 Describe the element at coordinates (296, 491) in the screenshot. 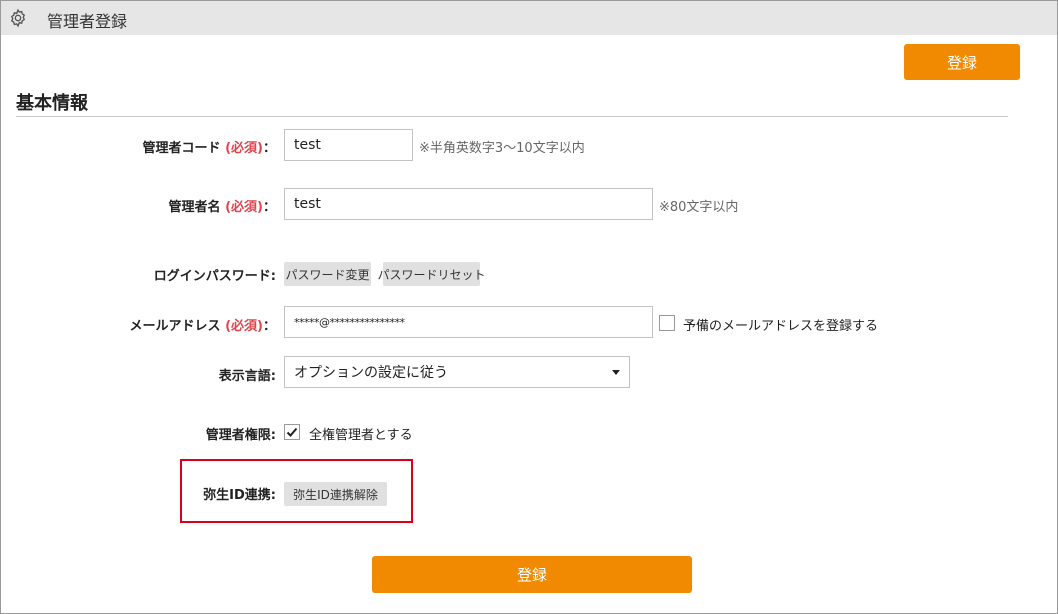

I see `highlight-frame` at that location.